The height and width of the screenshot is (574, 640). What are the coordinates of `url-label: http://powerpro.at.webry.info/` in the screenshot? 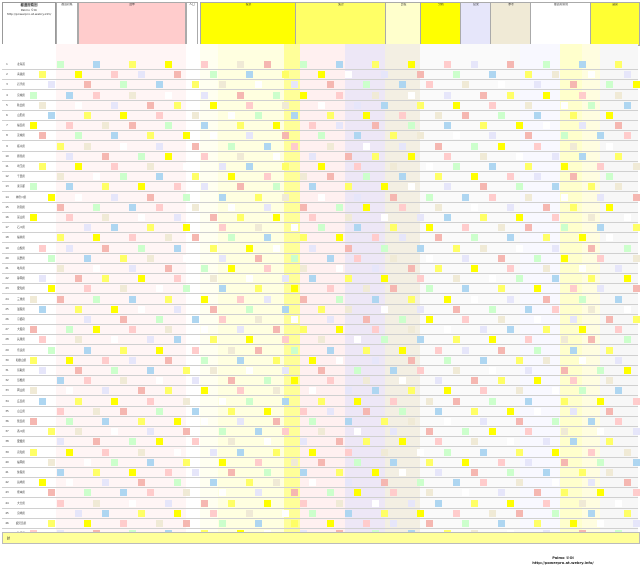 It's located at (29, 14).